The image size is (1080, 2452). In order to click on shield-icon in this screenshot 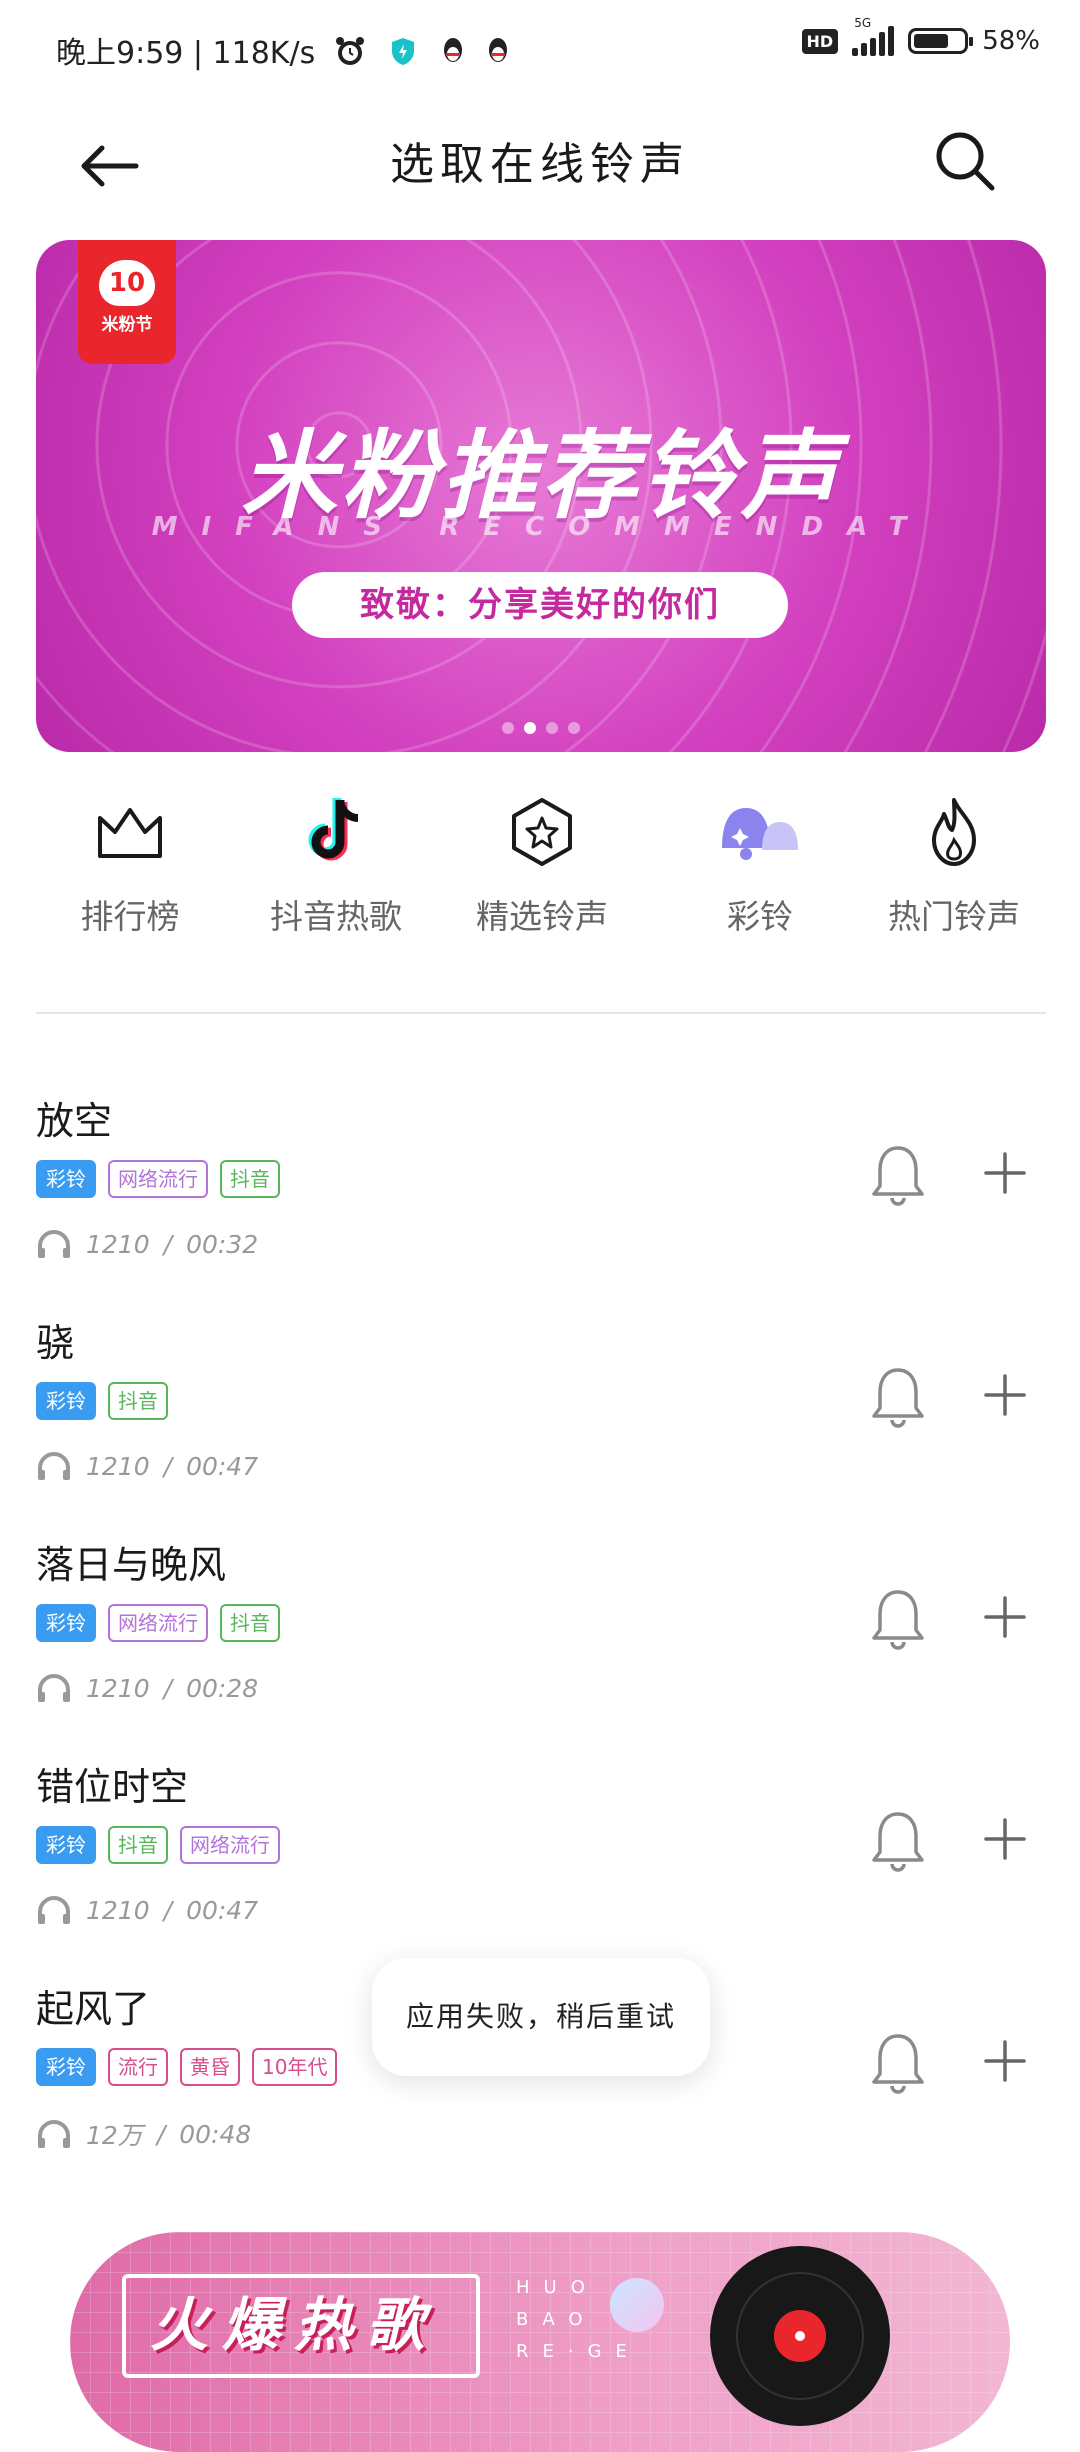, I will do `click(403, 55)`.